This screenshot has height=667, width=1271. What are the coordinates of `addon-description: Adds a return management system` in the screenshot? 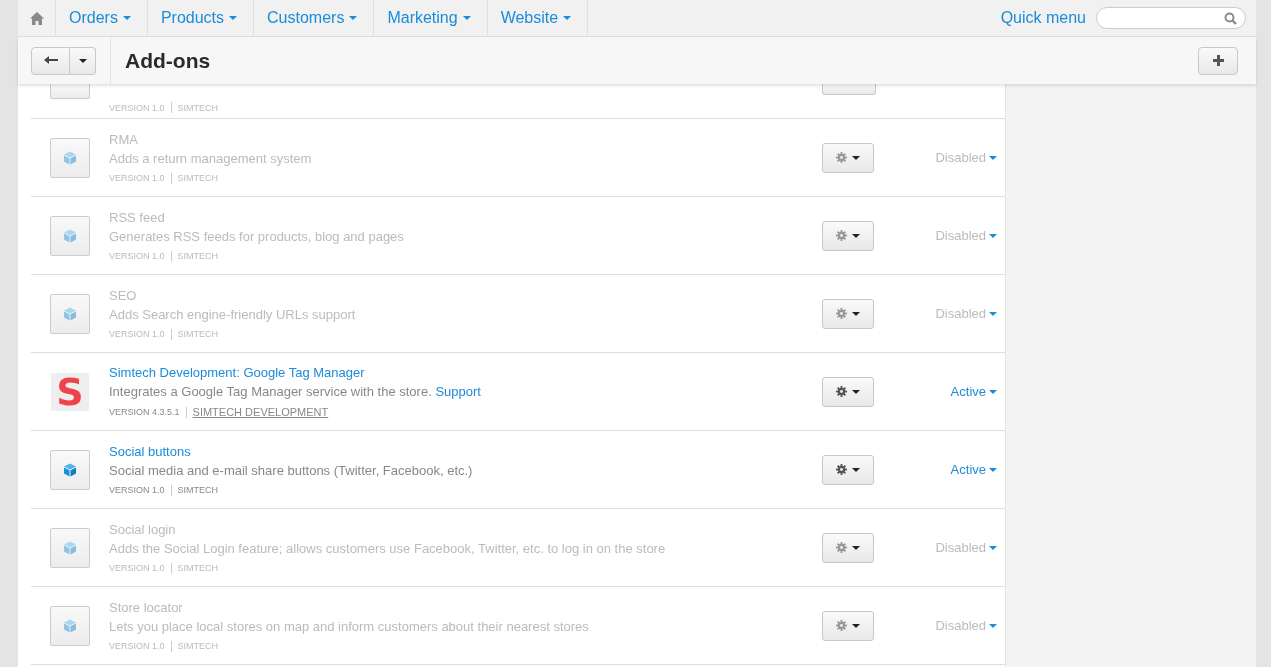 It's located at (211, 158).